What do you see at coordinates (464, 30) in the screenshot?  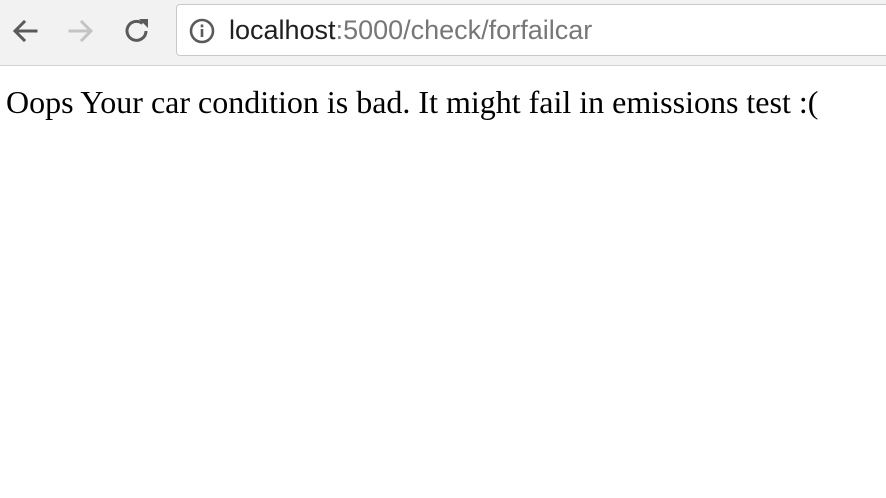 I see `url-path: :5000/check/forfailcar` at bounding box center [464, 30].